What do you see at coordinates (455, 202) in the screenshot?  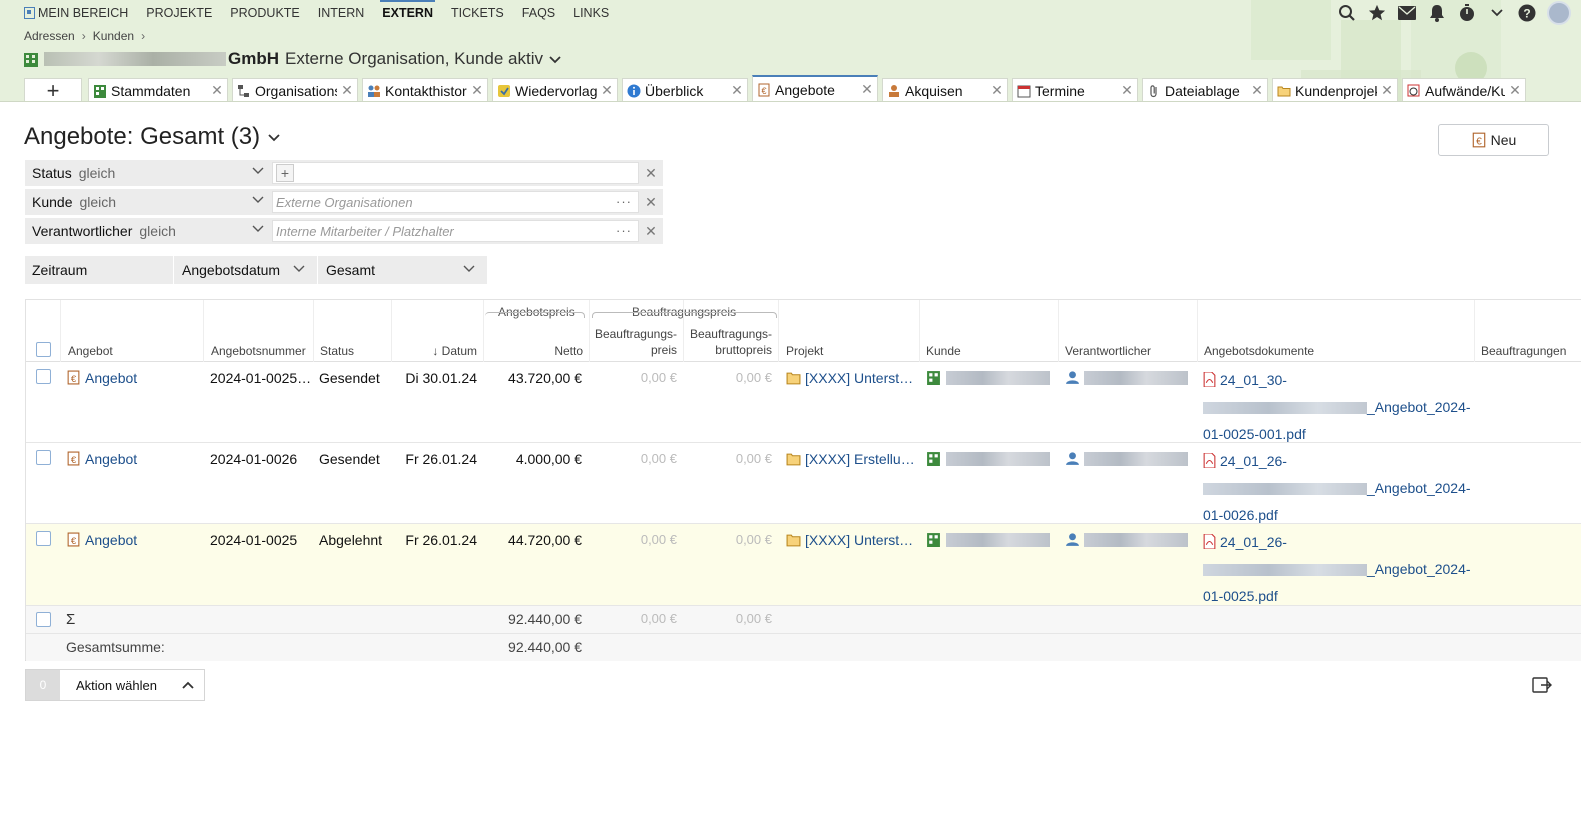 I see `filter-kunde-input: Externe Organisationen ···` at bounding box center [455, 202].